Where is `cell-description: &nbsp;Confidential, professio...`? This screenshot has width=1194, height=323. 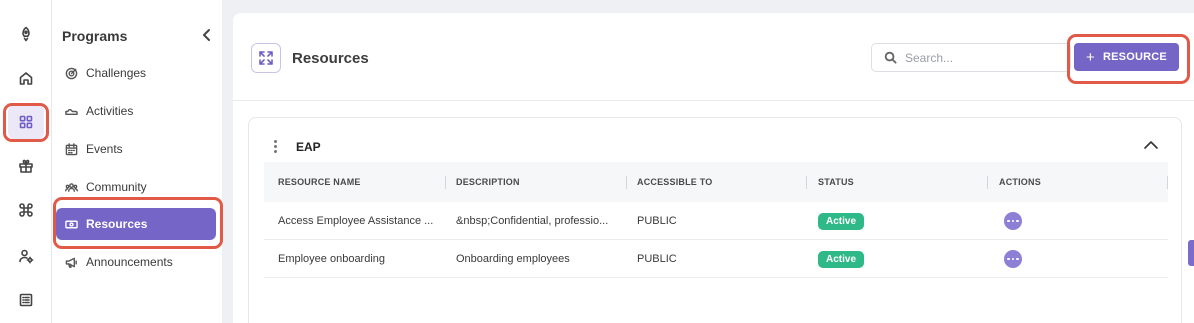
cell-description: &nbsp;Confidential, professio... is located at coordinates (532, 221).